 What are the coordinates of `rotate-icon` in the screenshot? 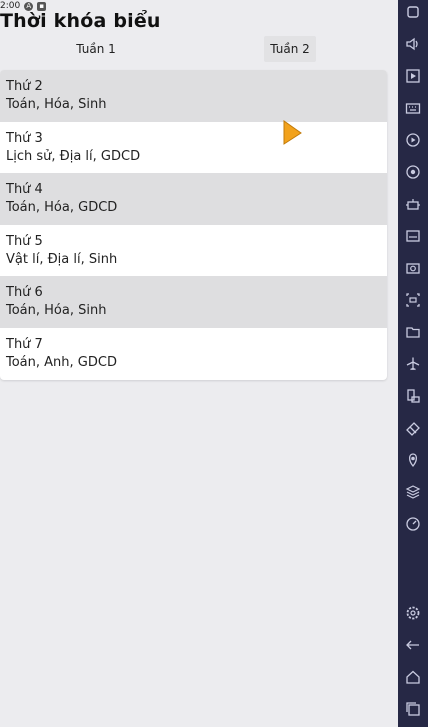 It's located at (413, 396).